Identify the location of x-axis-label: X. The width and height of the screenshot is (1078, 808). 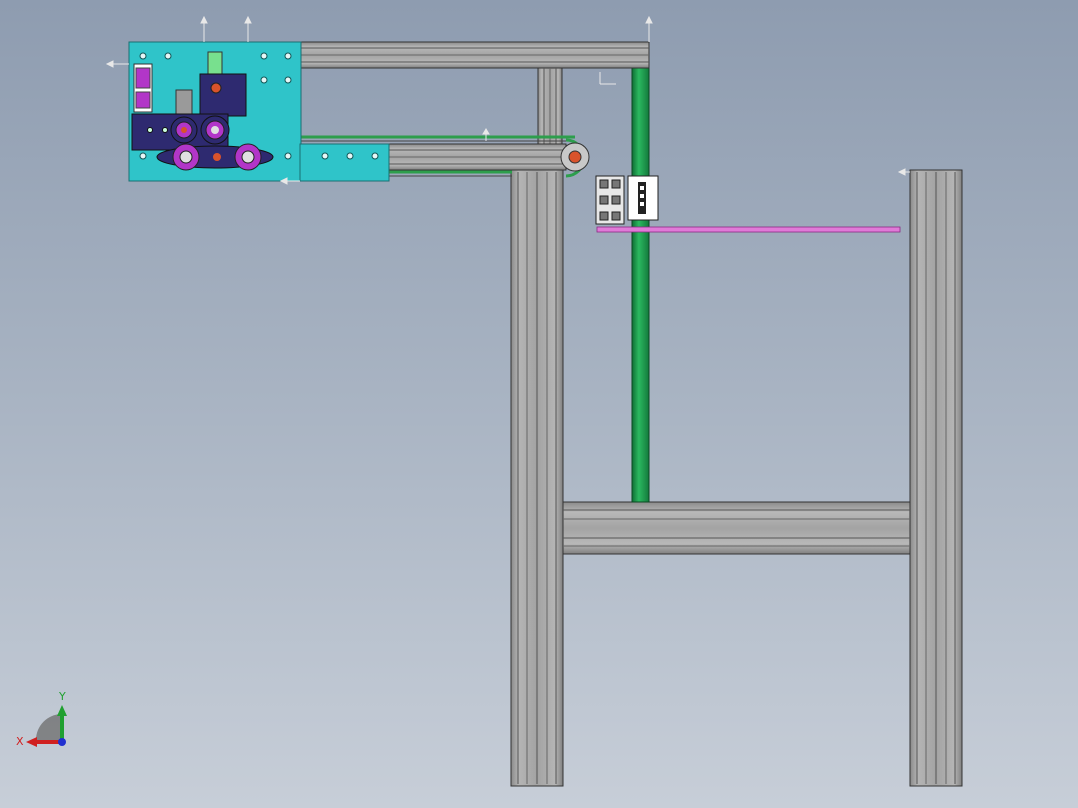
(20, 741).